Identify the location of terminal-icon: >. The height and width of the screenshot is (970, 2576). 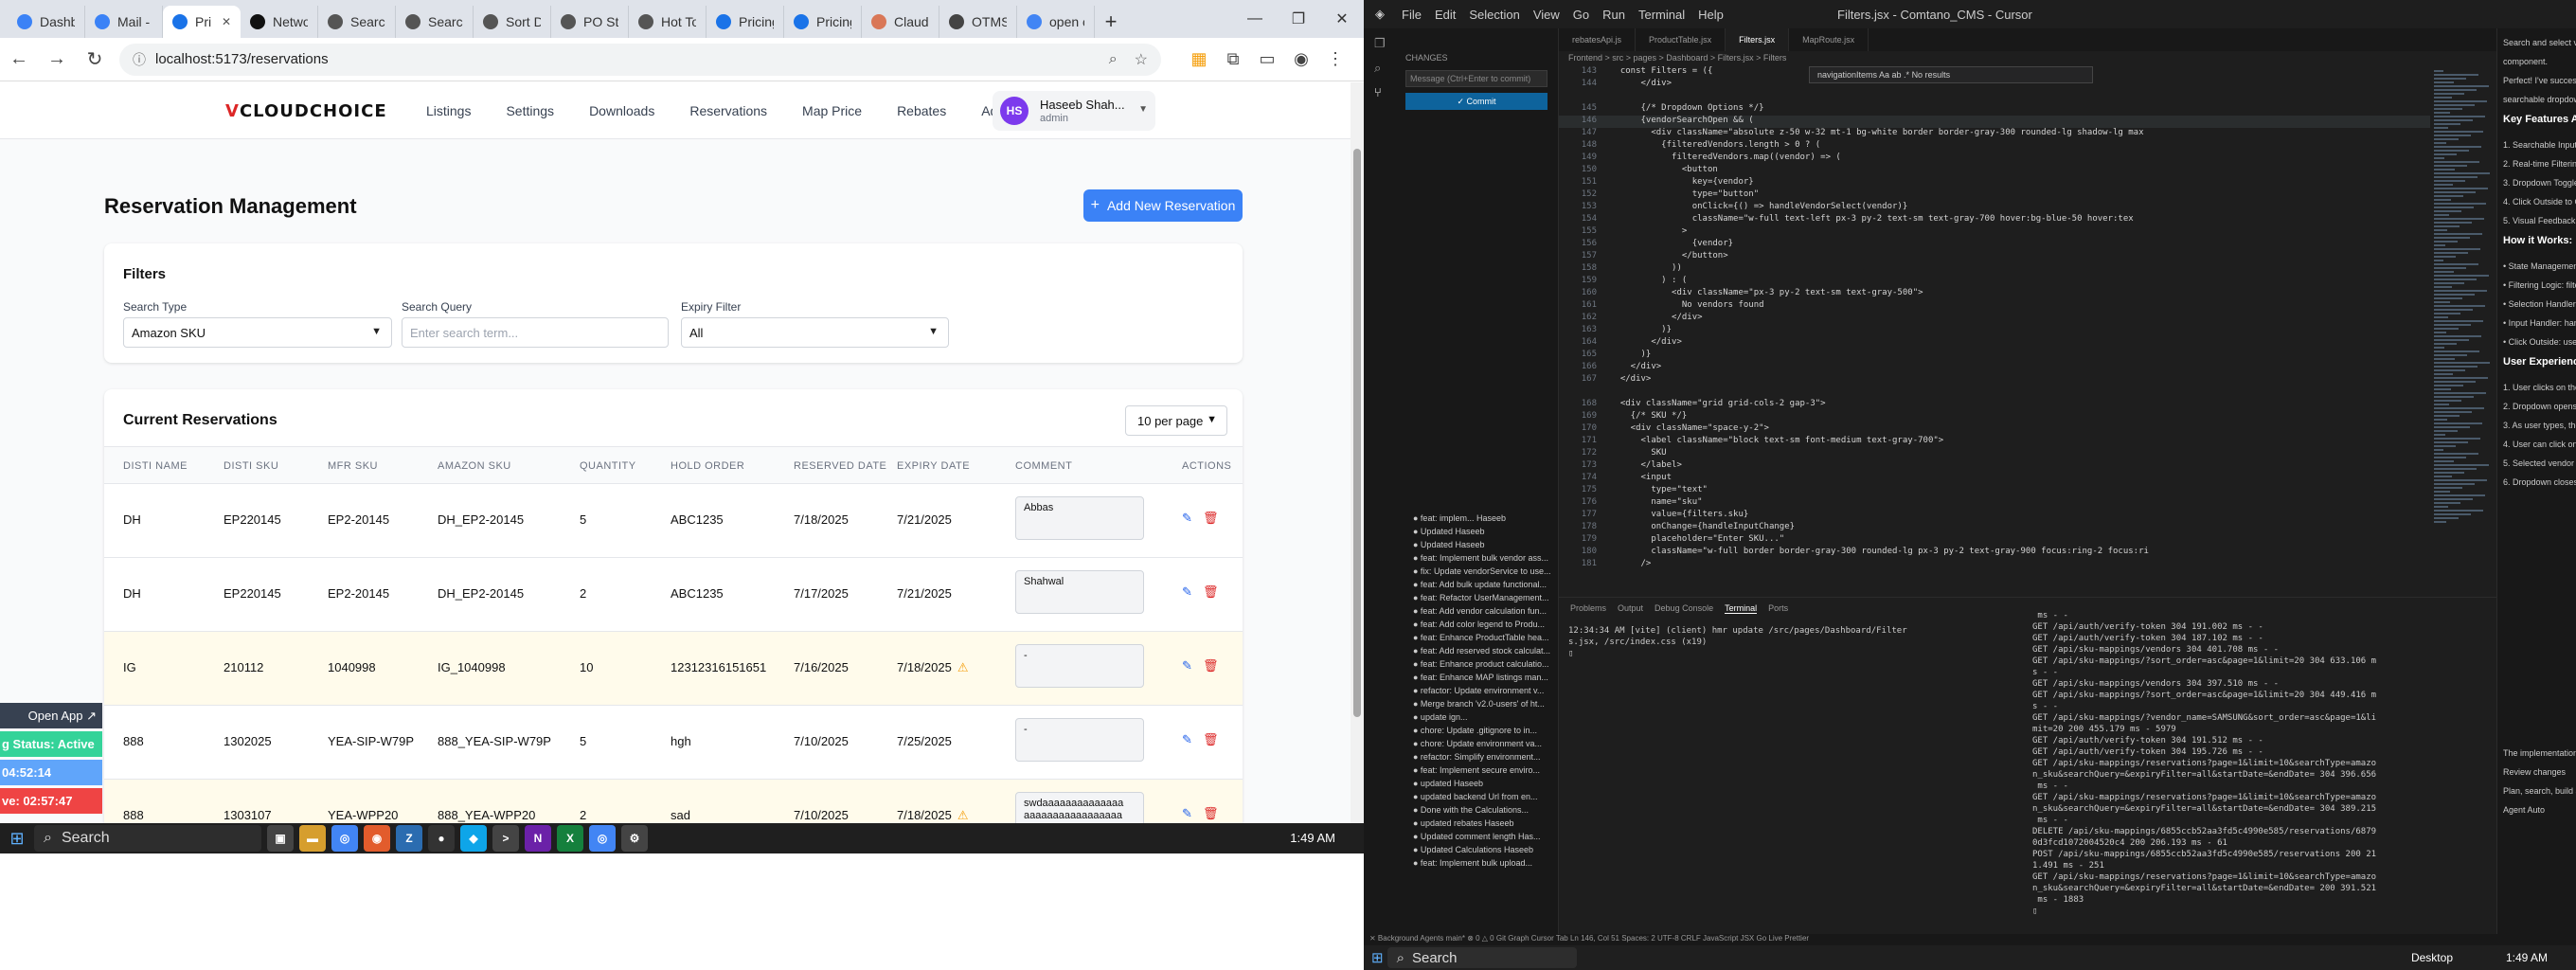
(505, 838).